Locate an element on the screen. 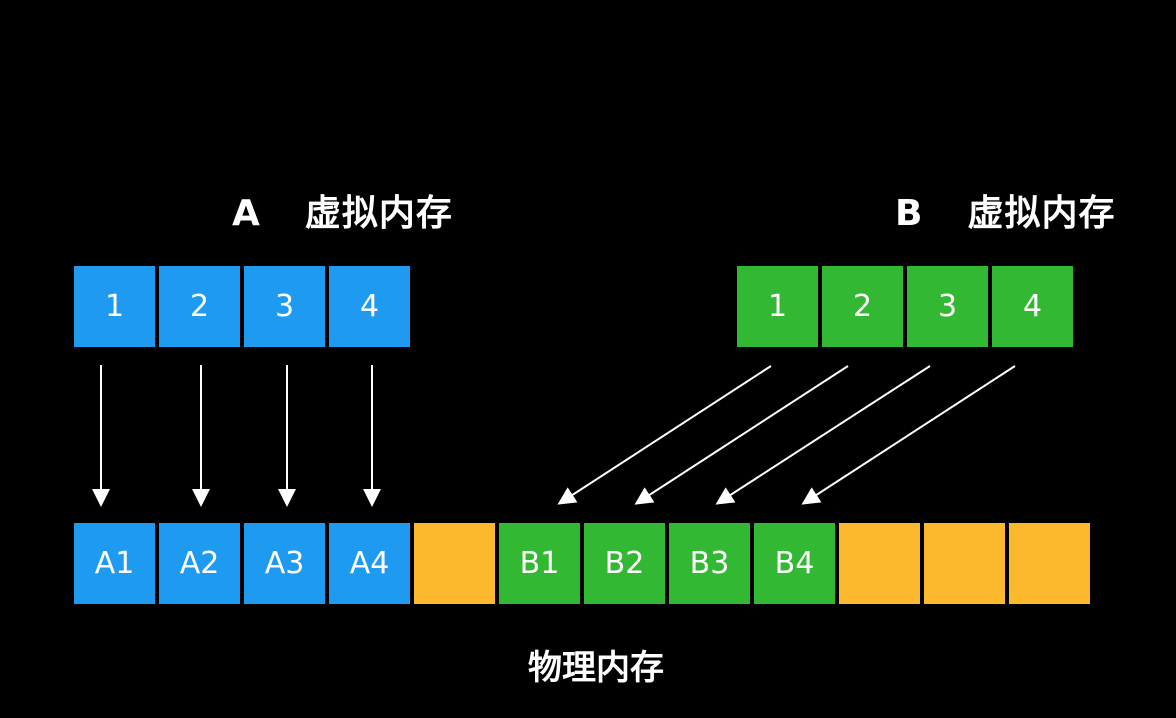 Image resolution: width=1176 pixels, height=718 pixels. arrow-b3 is located at coordinates (823, 435).